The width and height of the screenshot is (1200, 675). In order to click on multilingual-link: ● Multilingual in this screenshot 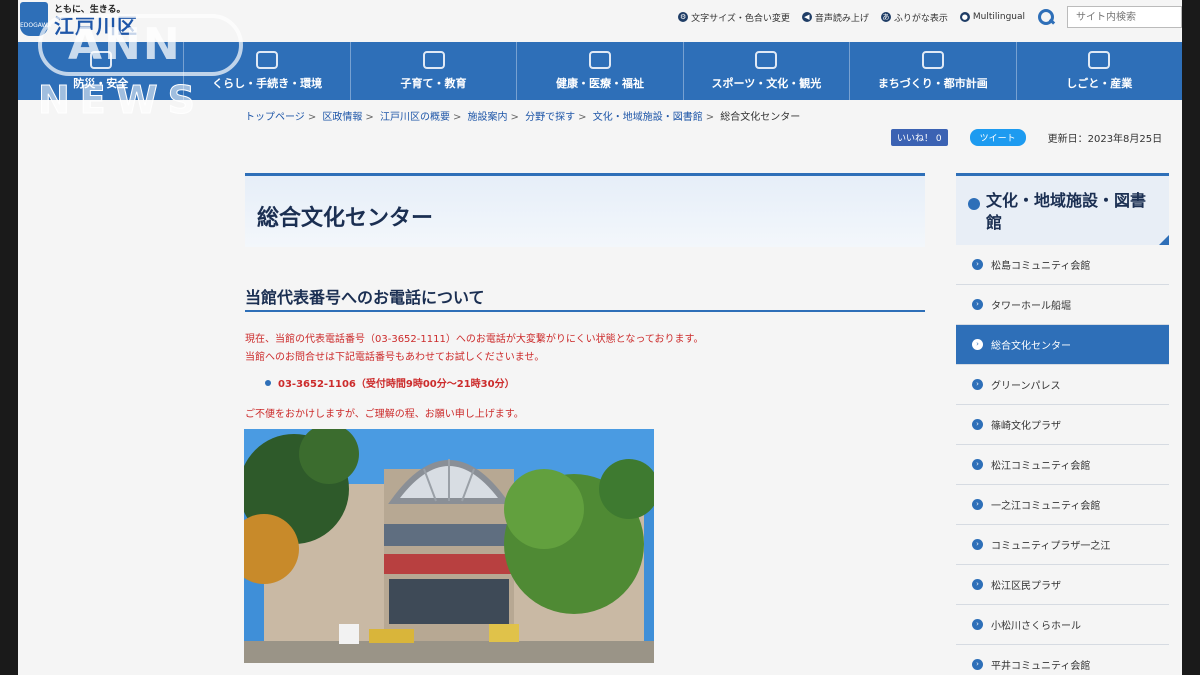, I will do `click(992, 17)`.